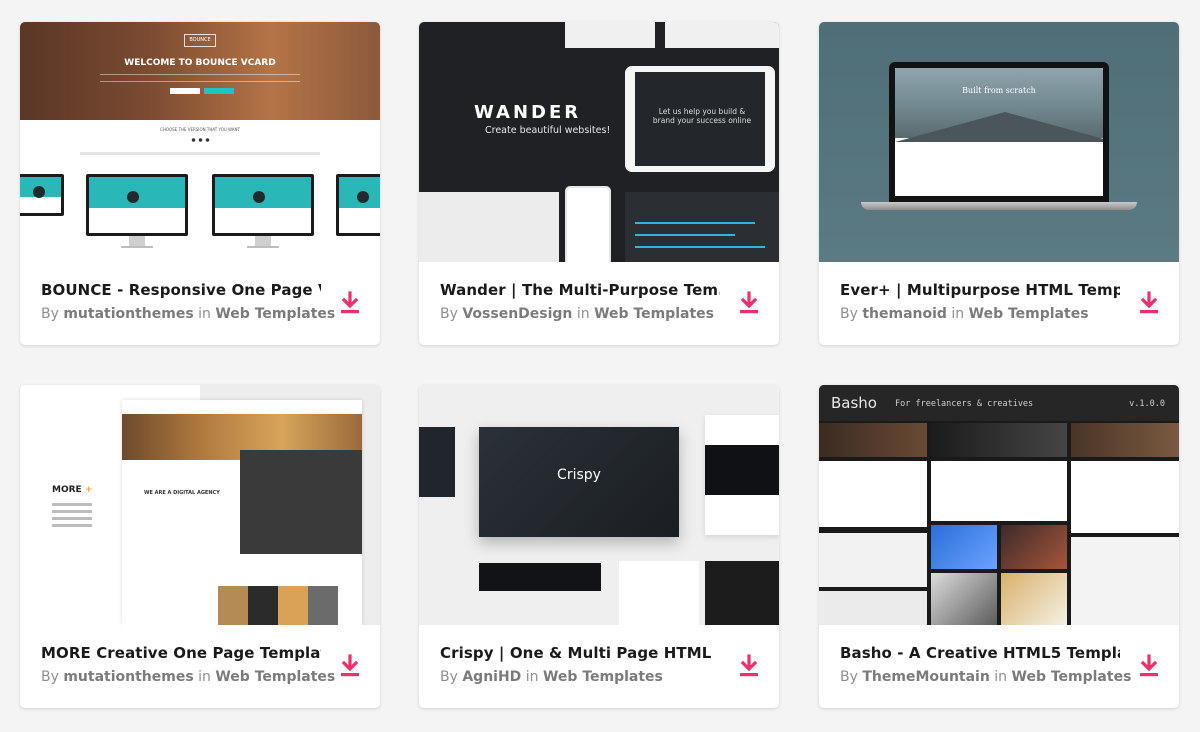 Image resolution: width=1200 pixels, height=732 pixels. Describe the element at coordinates (925, 677) in the screenshot. I see `author-link: ThemeMountain` at that location.